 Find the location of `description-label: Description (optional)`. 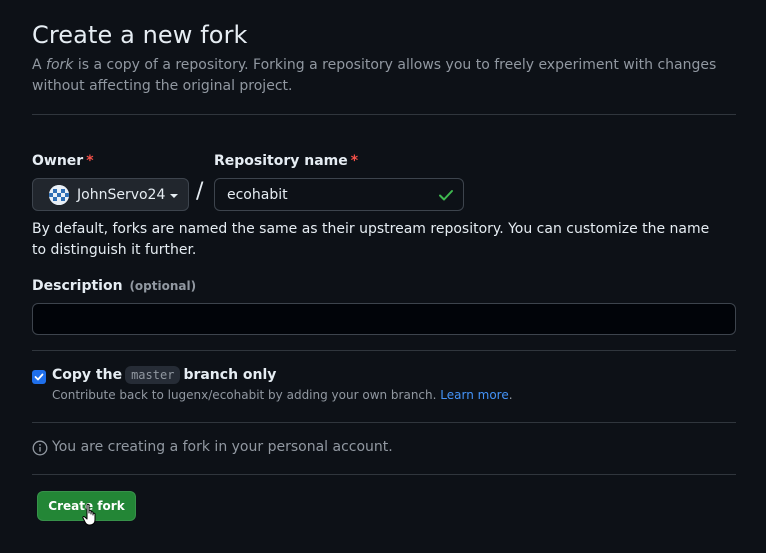

description-label: Description (optional) is located at coordinates (114, 286).